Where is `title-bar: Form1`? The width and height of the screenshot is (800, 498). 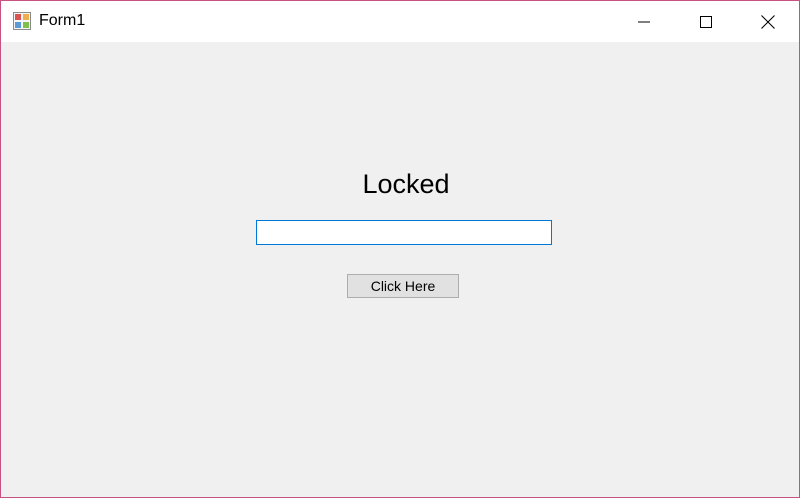
title-bar: Form1 is located at coordinates (400, 21).